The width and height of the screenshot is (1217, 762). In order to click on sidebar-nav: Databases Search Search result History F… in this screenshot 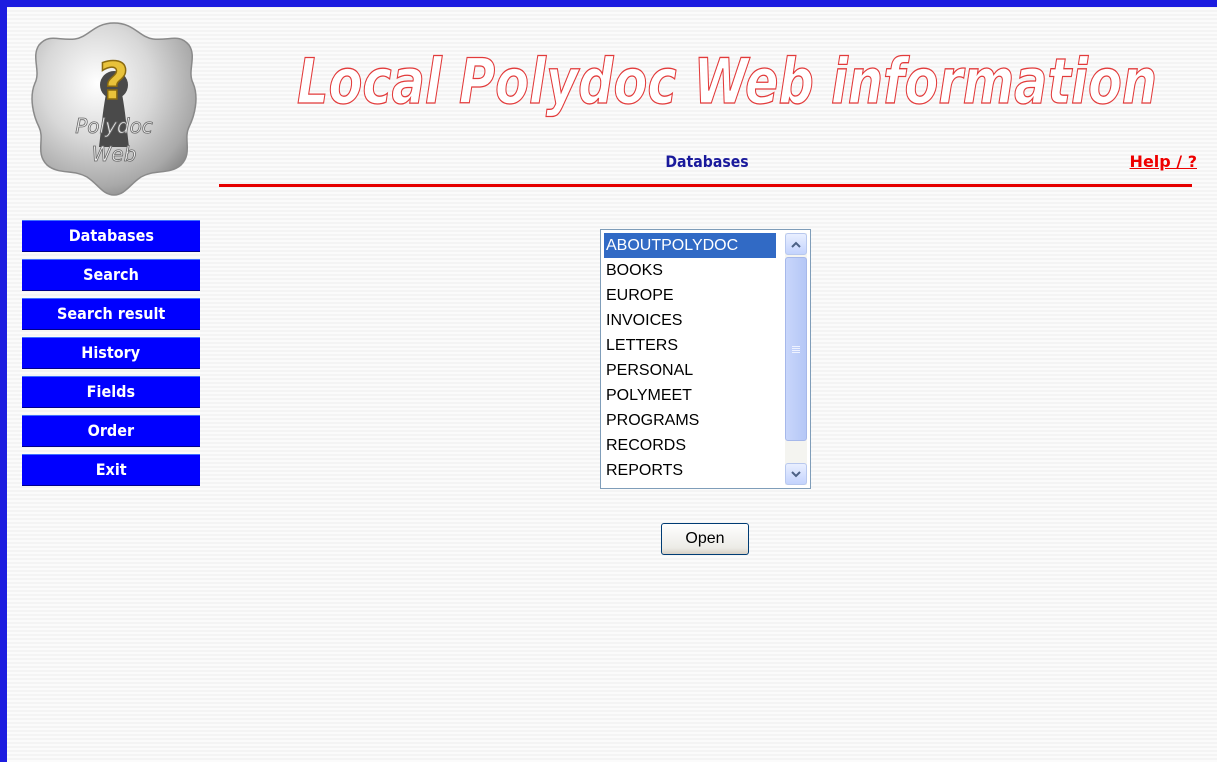, I will do `click(111, 356)`.